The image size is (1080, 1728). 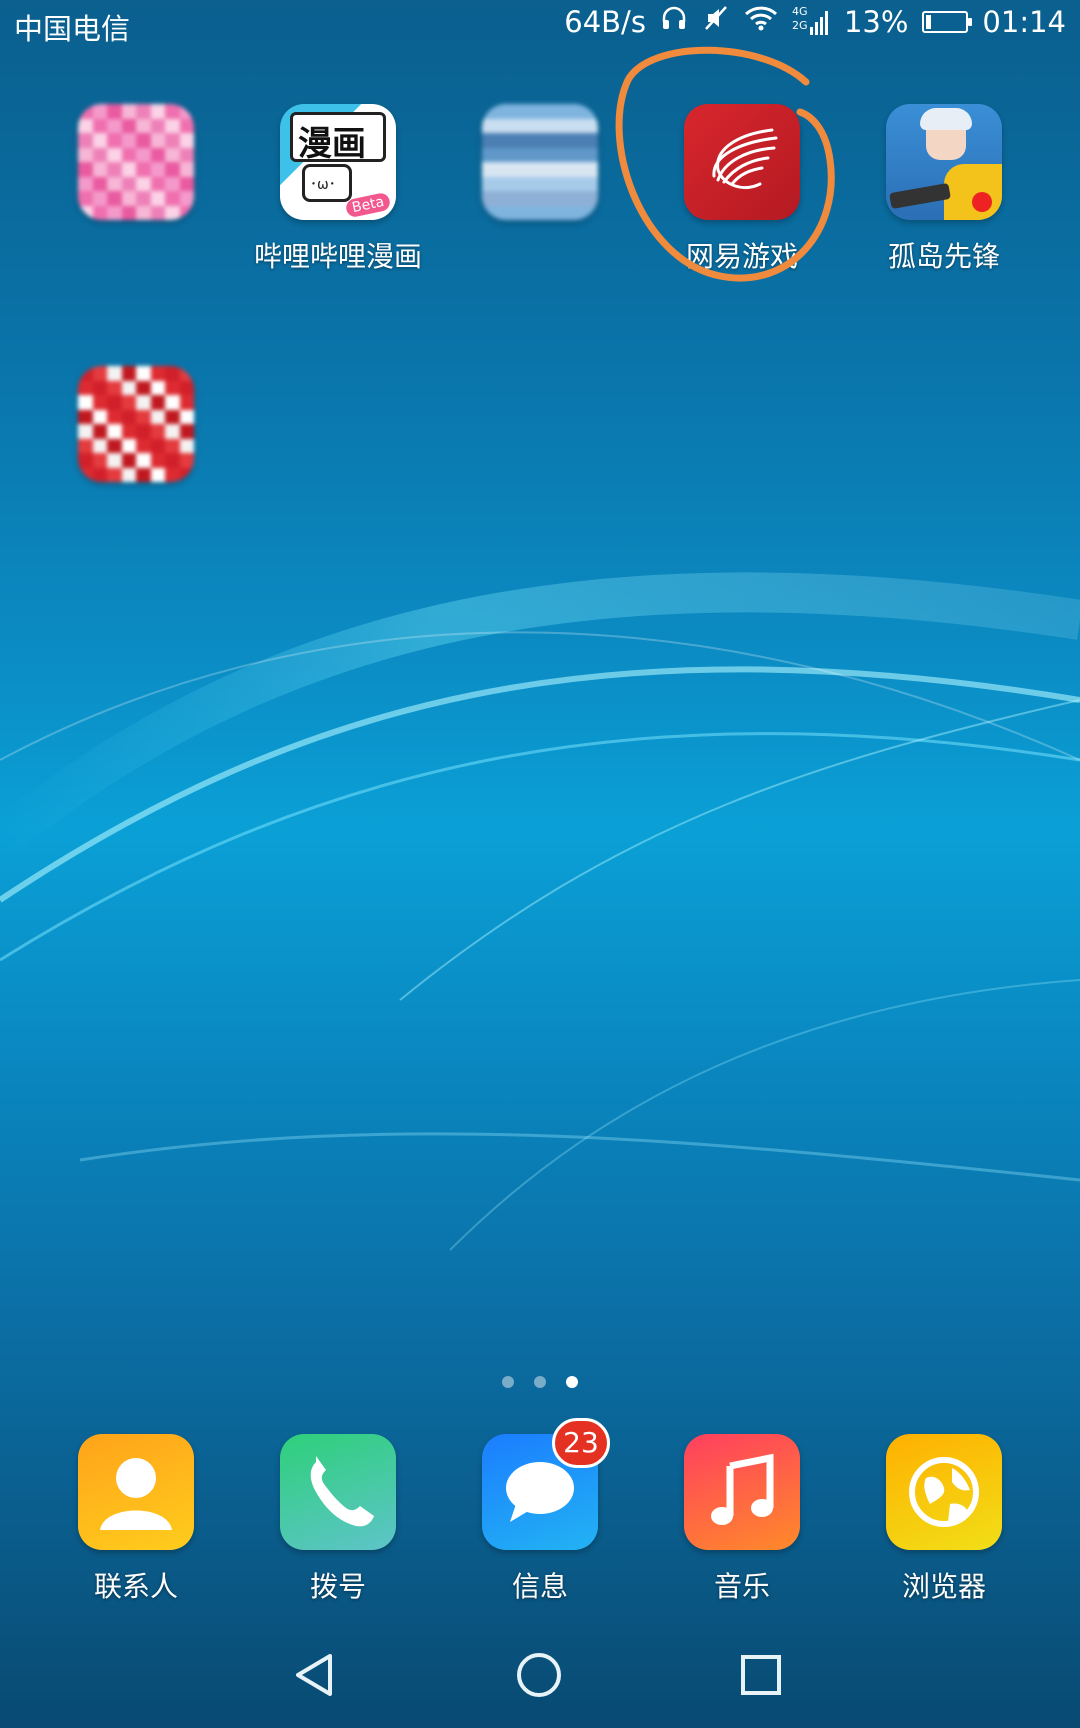 What do you see at coordinates (944, 162) in the screenshot?
I see `island-vanguard-icon` at bounding box center [944, 162].